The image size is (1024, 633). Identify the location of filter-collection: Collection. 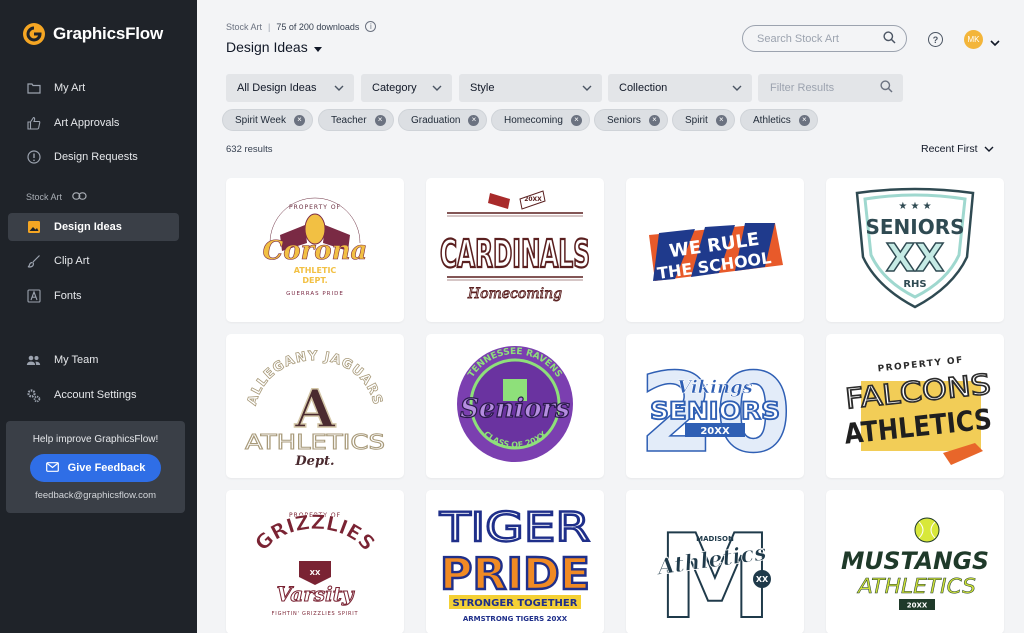
(680, 88).